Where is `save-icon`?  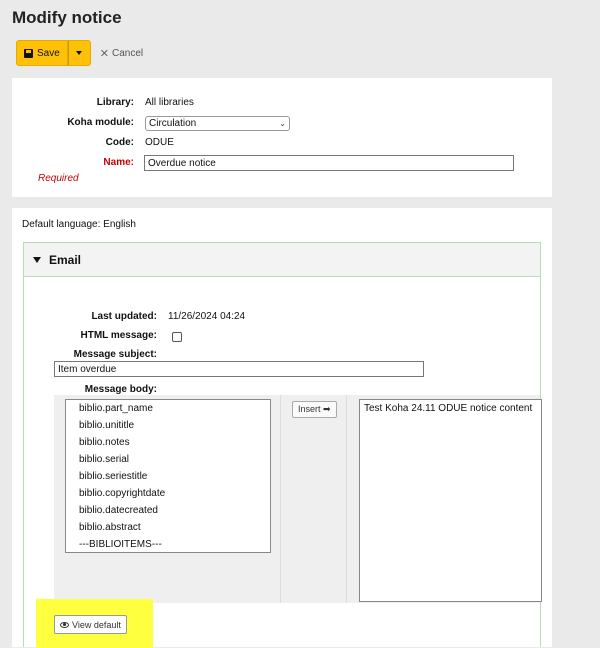
save-icon is located at coordinates (28, 53).